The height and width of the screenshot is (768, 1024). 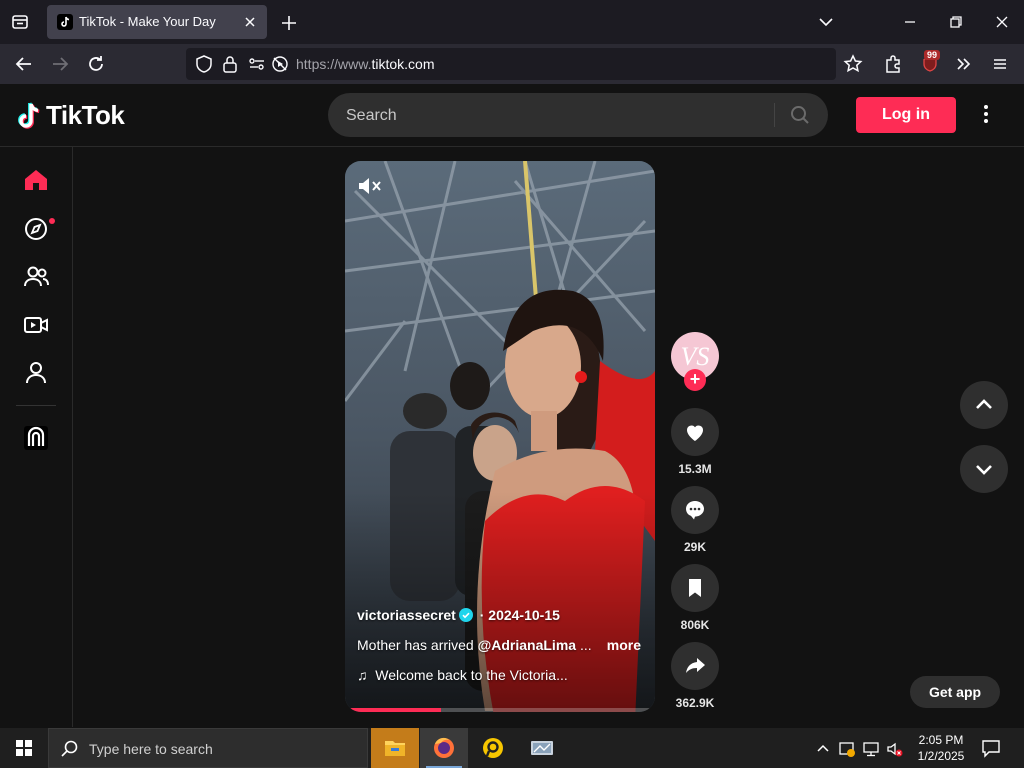 I want to click on video-author-line: victoriassecret · 2024-10-15, so click(x=502, y=615).